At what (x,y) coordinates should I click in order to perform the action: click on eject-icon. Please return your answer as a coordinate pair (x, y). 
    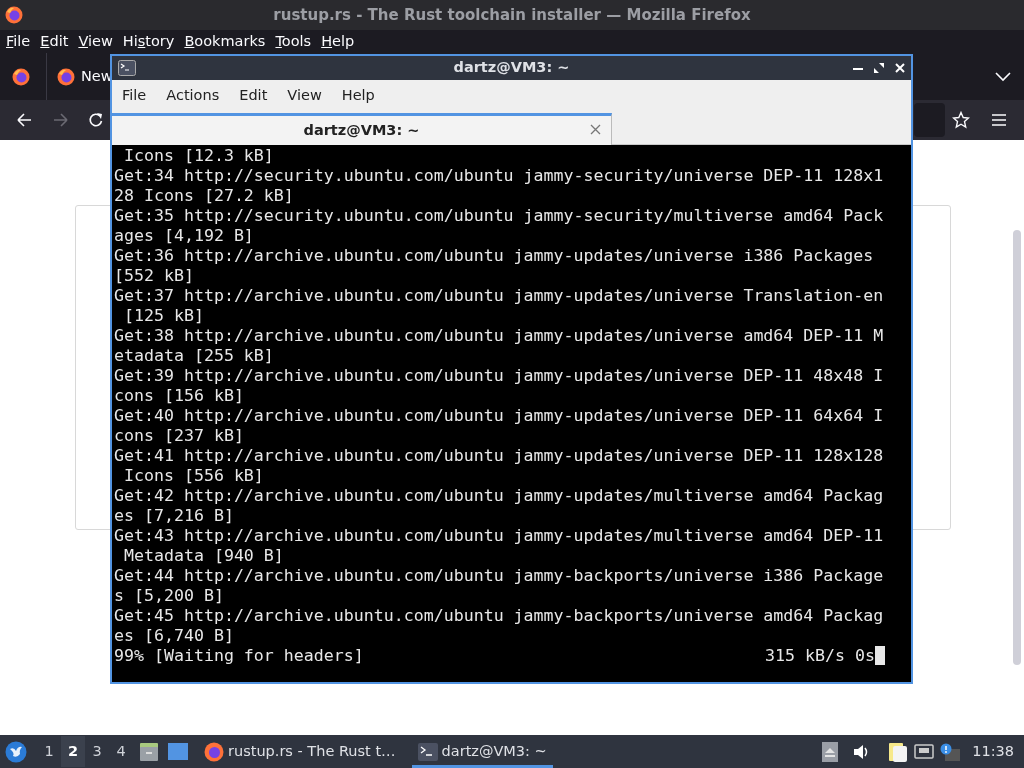
    Looking at the image, I should click on (830, 751).